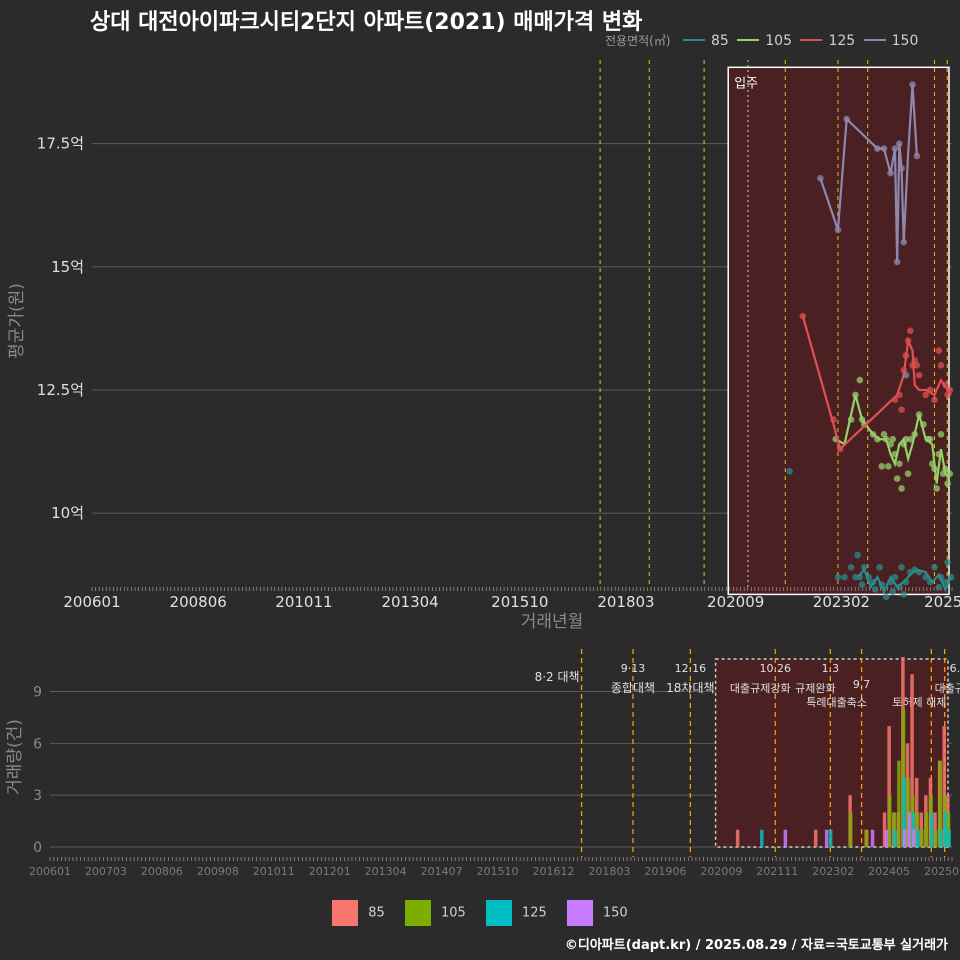 The image size is (960, 960). What do you see at coordinates (303, 602) in the screenshot?
I see `x-tick-label: 201011` at bounding box center [303, 602].